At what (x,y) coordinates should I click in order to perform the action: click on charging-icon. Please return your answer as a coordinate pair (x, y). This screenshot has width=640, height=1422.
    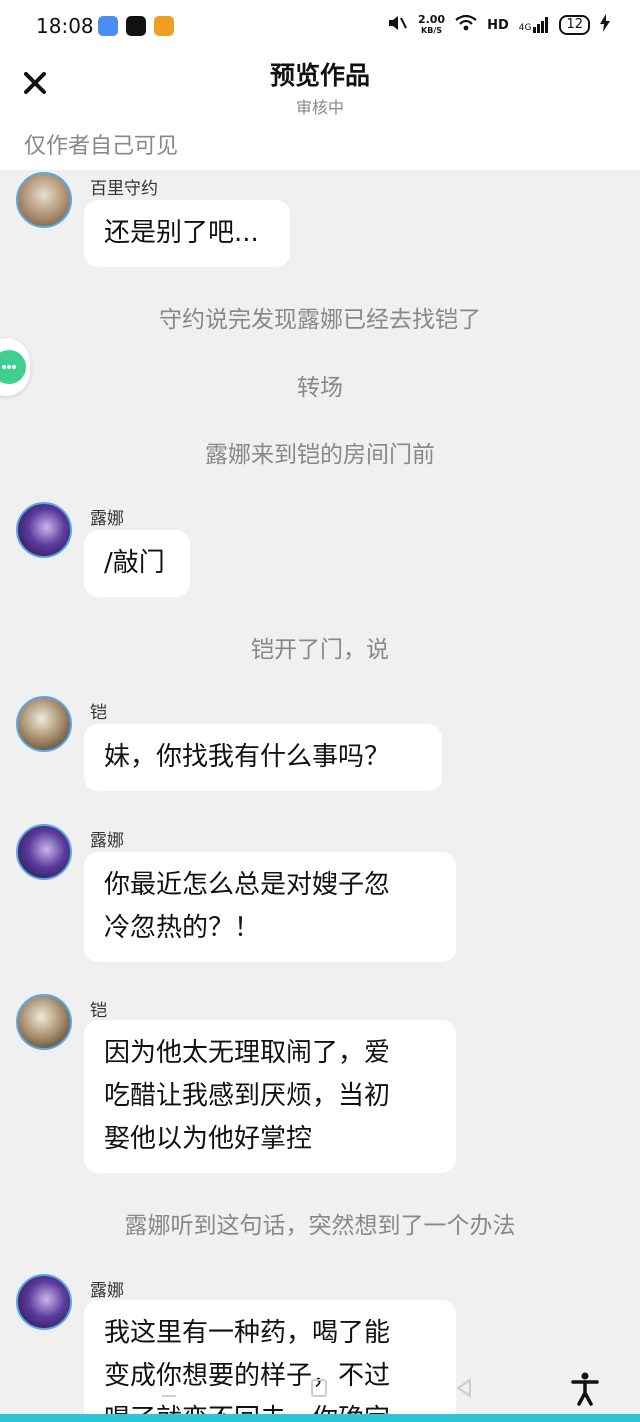
    Looking at the image, I should click on (605, 25).